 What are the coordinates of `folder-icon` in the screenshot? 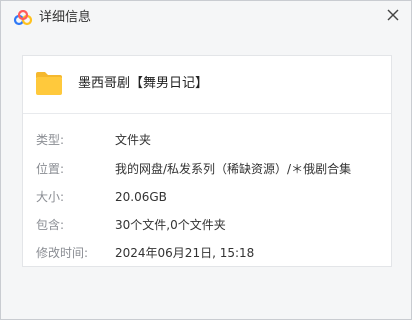 It's located at (49, 83).